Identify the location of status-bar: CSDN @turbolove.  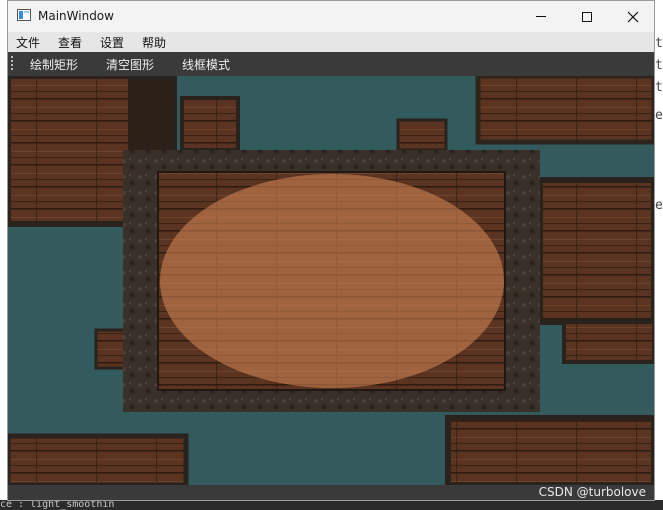
(331, 492).